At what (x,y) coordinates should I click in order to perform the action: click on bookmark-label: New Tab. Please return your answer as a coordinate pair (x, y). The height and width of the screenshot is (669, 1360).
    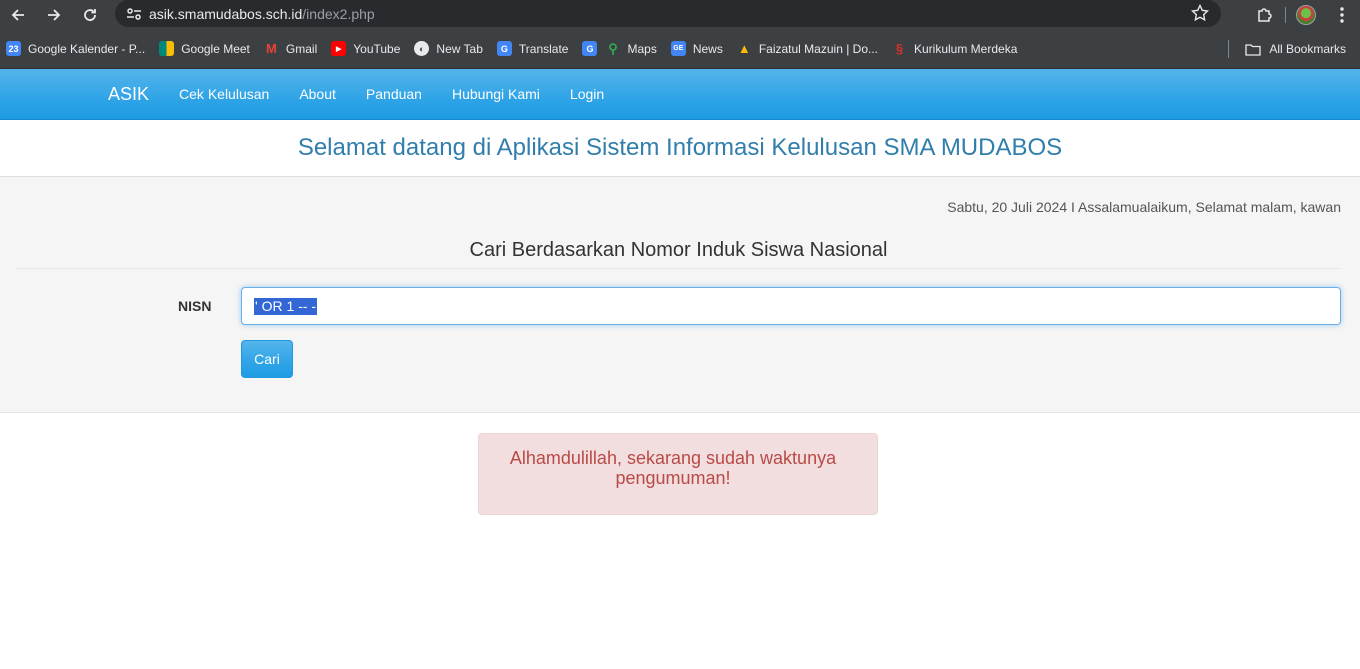
    Looking at the image, I should click on (459, 48).